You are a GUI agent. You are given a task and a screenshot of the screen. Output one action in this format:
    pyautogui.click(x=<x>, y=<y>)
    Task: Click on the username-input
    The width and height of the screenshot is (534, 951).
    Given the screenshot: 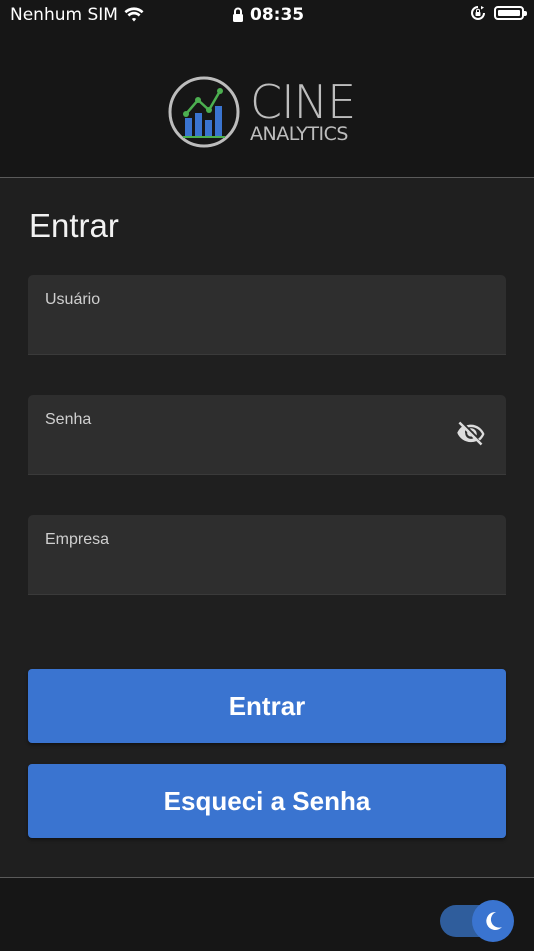 What is the action you would take?
    pyautogui.click(x=247, y=330)
    